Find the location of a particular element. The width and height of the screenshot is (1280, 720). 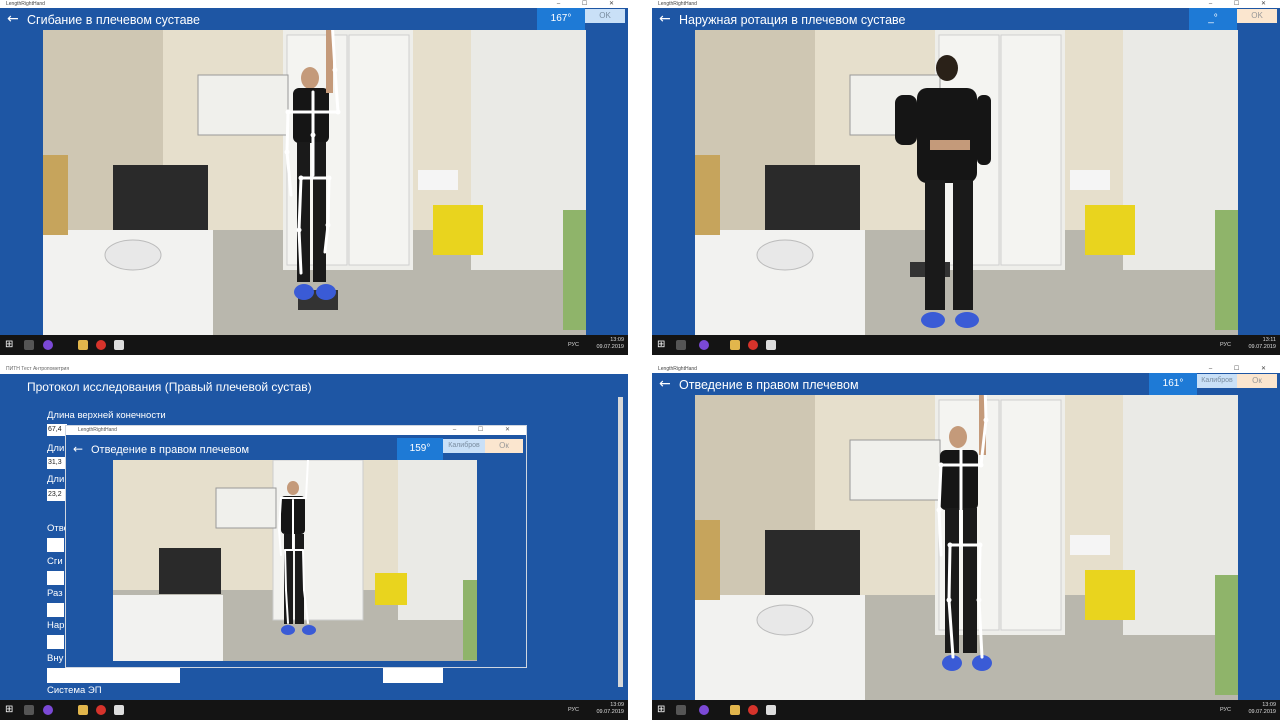

exercise-title: Сгибание в плечевом суставе is located at coordinates (113, 20).